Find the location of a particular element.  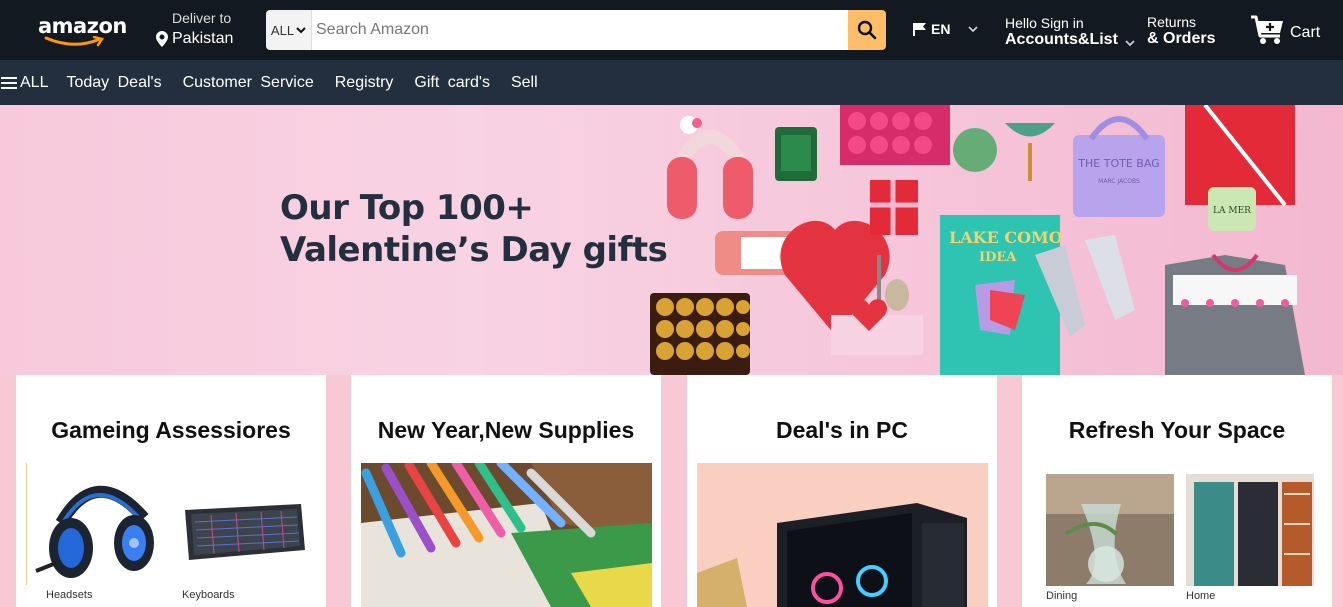

card-new-year-supplies: New Year,New Supplies is located at coordinates (506, 491).